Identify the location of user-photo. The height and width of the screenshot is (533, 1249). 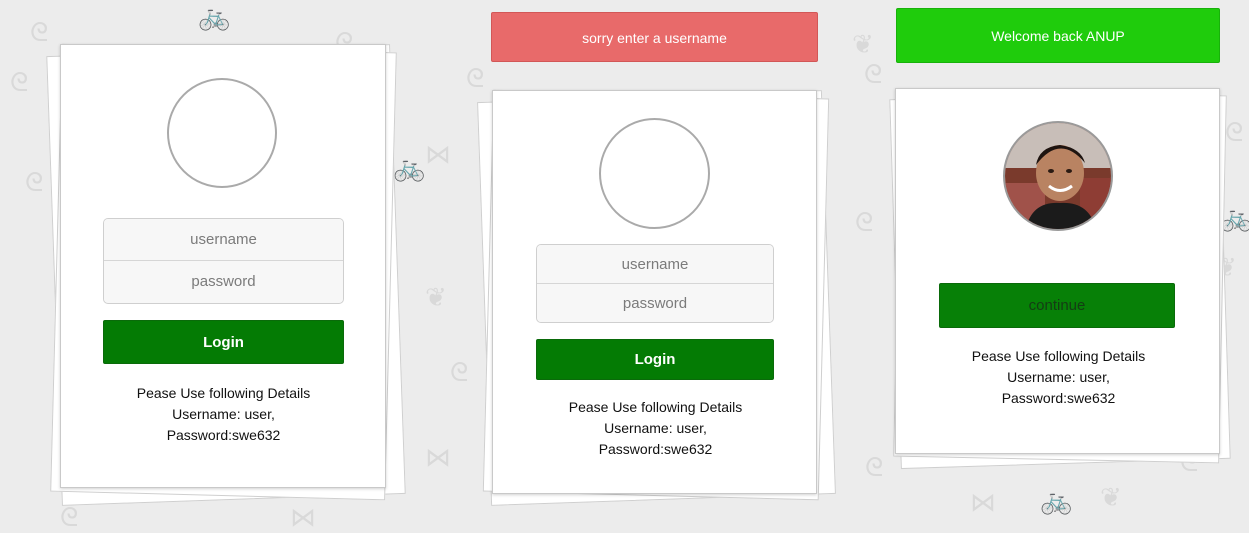
(1058, 176).